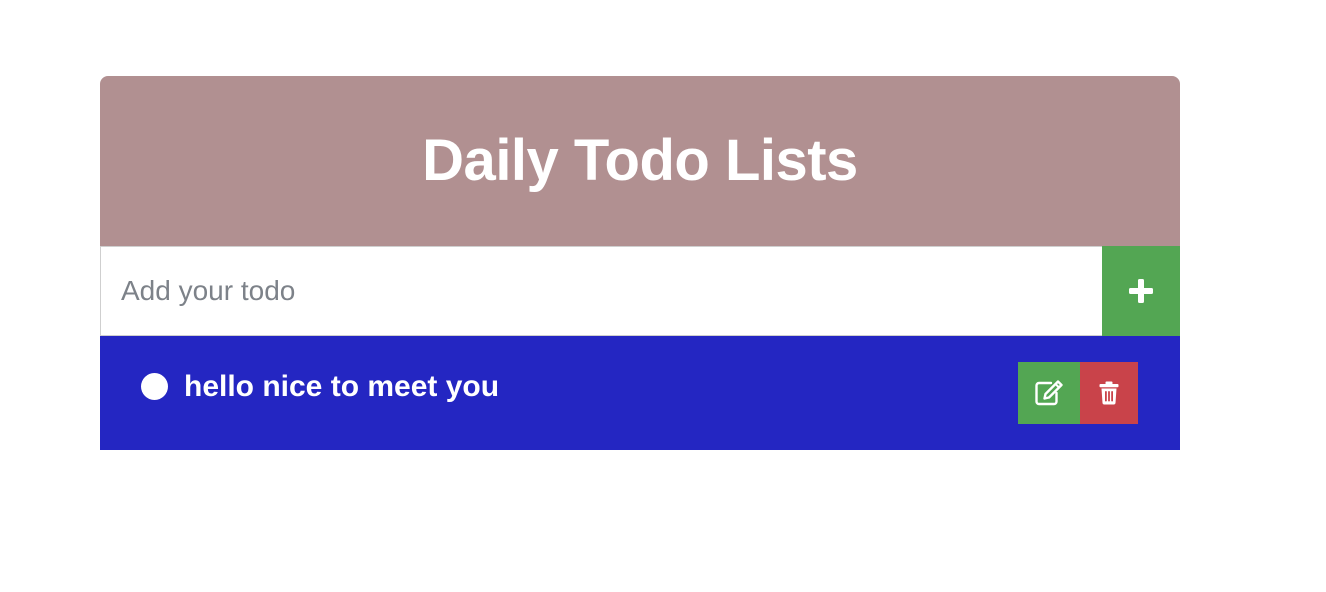 Image resolution: width=1326 pixels, height=592 pixels. I want to click on add-todo-button, so click(1141, 291).